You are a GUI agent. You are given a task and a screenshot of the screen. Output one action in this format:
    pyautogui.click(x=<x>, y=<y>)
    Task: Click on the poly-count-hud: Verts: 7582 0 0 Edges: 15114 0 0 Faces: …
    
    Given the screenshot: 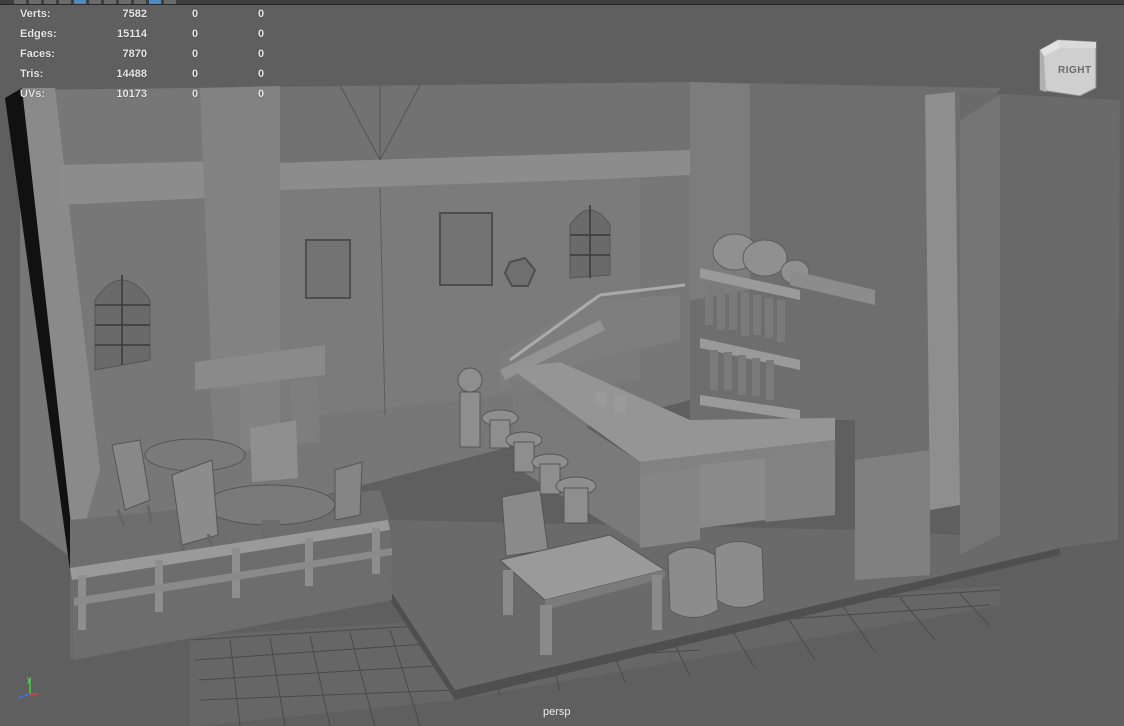 What is the action you would take?
    pyautogui.click(x=147, y=55)
    